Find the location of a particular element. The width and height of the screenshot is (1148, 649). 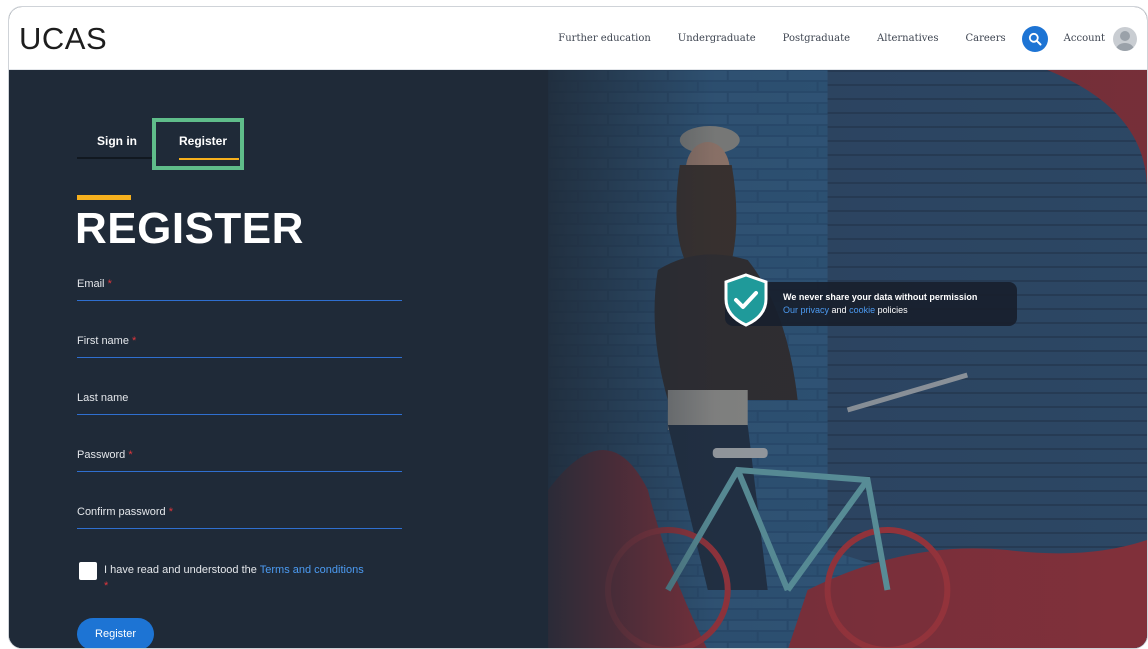

password-field: Password * is located at coordinates (239, 458).